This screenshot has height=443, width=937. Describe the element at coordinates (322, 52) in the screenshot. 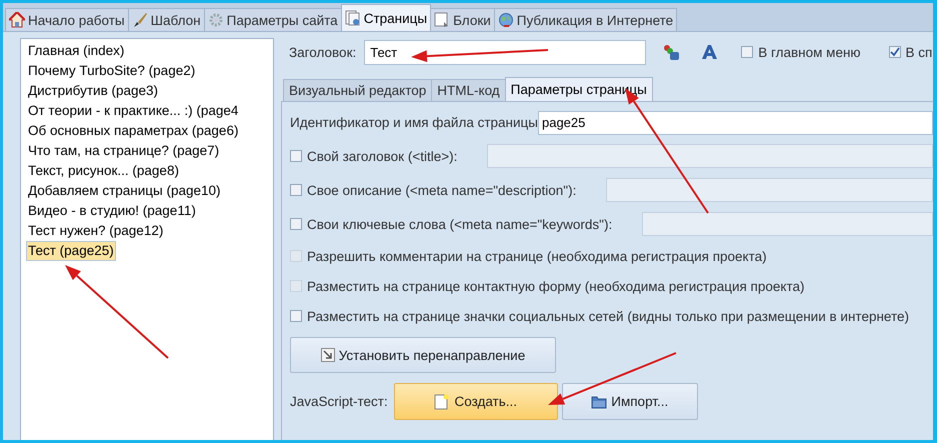

I see `field-label: Заголовок:` at that location.